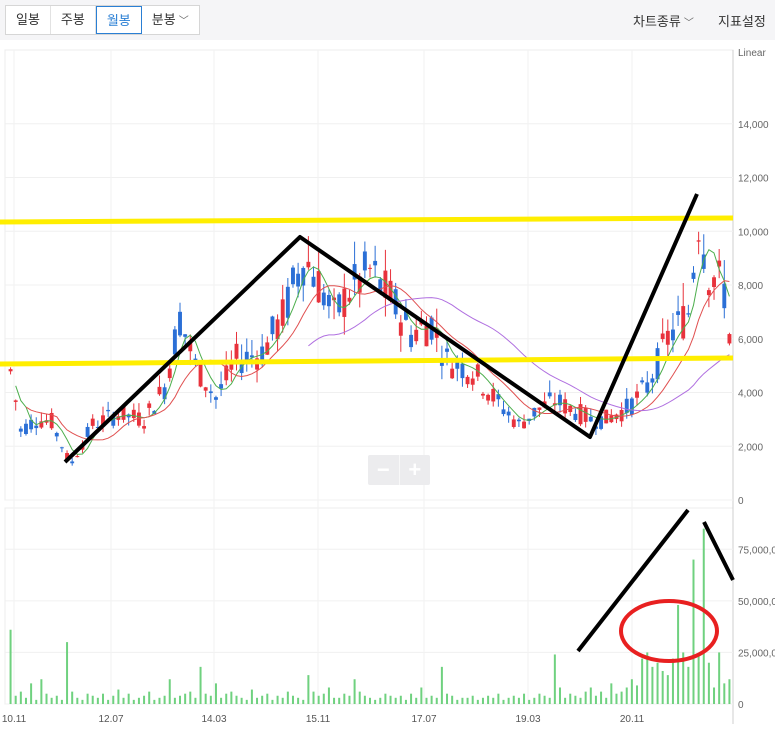 The width and height of the screenshot is (775, 729). What do you see at coordinates (756, 653) in the screenshot?
I see `volume-tick-label: 25,000,0` at bounding box center [756, 653].